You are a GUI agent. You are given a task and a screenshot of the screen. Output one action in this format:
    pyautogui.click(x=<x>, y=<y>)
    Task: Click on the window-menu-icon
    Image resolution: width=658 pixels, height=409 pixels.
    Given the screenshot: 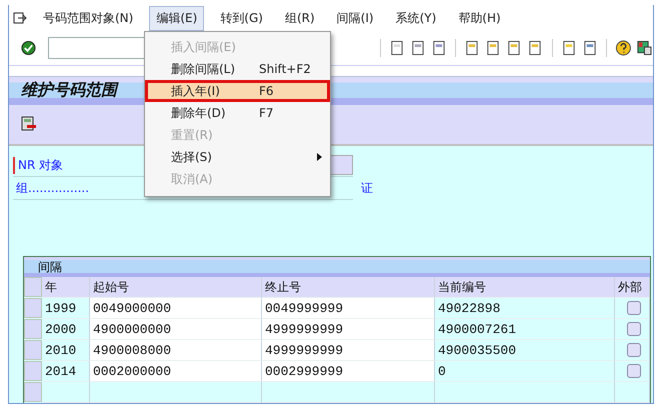 What is the action you would take?
    pyautogui.click(x=20, y=18)
    